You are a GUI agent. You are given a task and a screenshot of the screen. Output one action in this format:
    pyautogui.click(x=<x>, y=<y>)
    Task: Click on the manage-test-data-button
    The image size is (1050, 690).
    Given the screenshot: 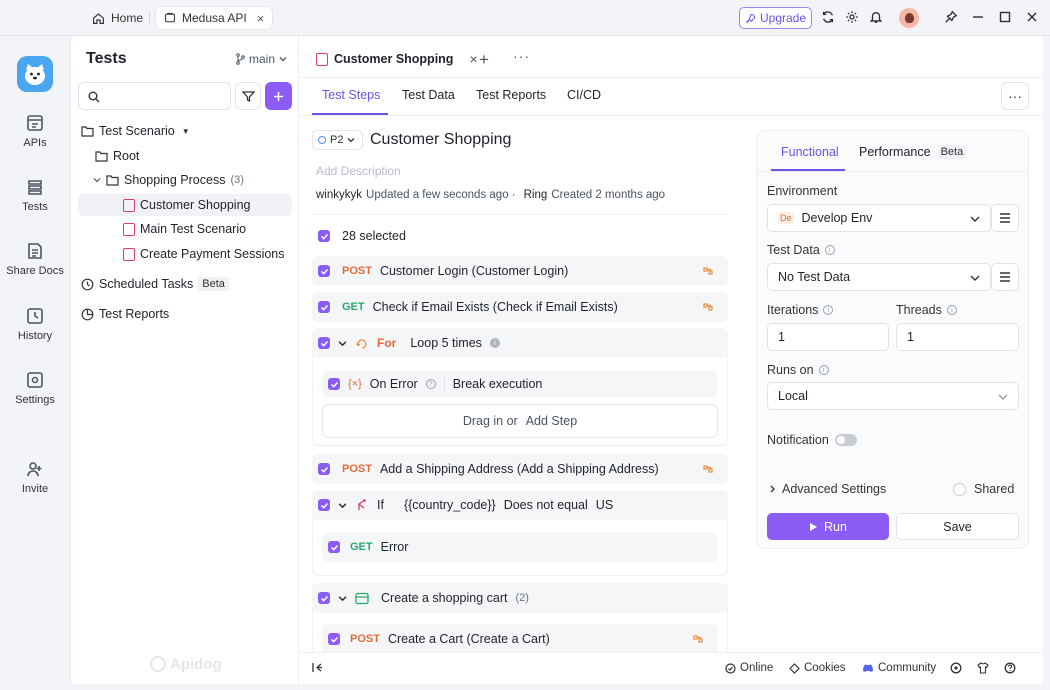 What is the action you would take?
    pyautogui.click(x=1005, y=277)
    